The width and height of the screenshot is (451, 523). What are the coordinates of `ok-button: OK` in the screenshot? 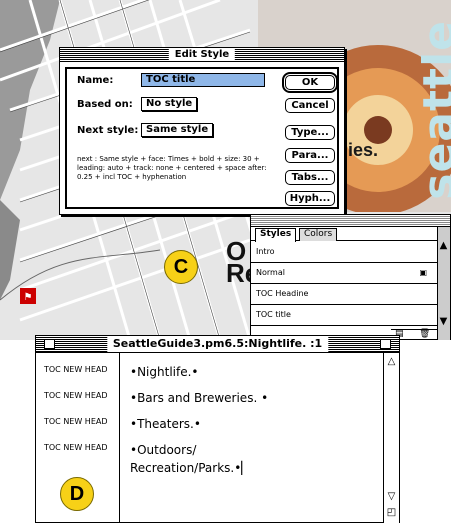 It's located at (310, 82).